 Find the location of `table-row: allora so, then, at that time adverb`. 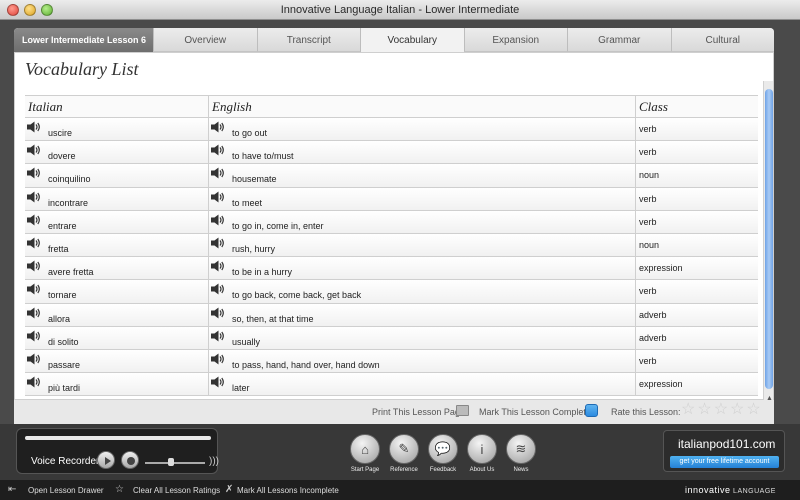

table-row: allora so, then, at that time adverb is located at coordinates (391, 315).